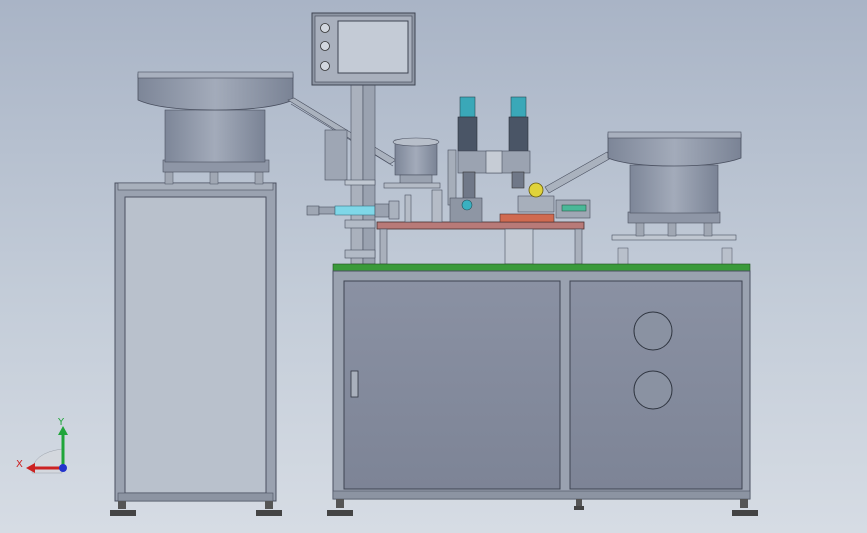 This screenshot has height=533, width=867. What do you see at coordinates (674, 198) in the screenshot?
I see `right-vibratory-bowl` at bounding box center [674, 198].